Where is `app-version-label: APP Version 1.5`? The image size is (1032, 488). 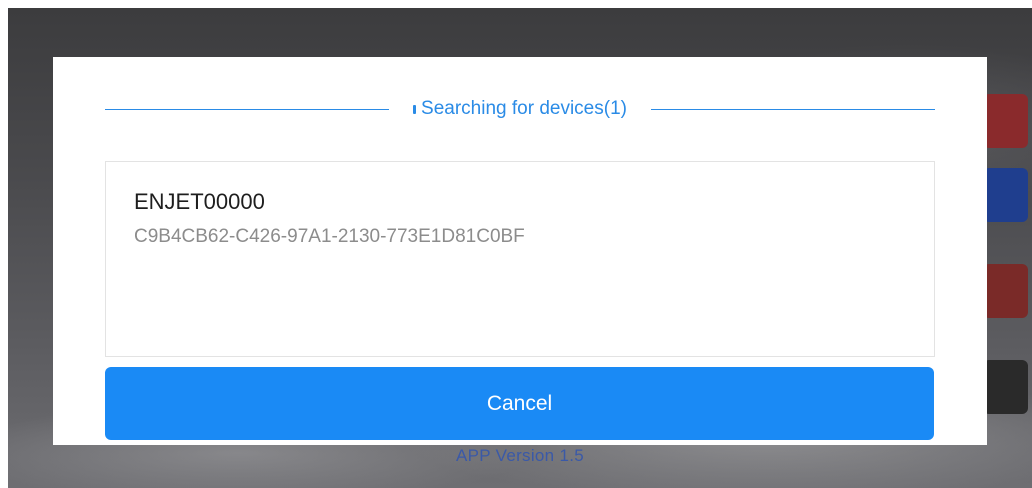
app-version-label: APP Version 1.5 is located at coordinates (520, 455).